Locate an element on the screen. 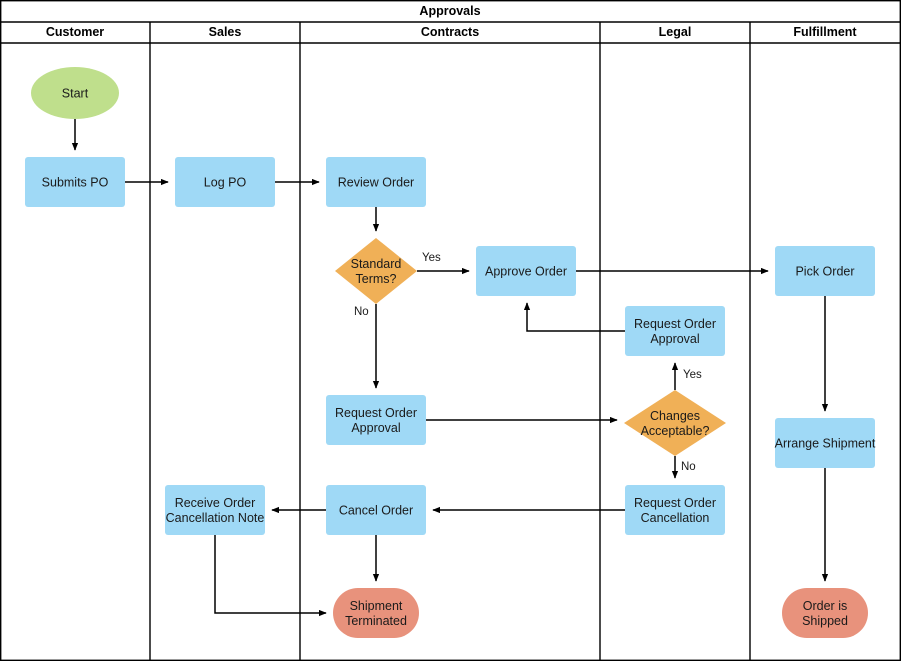  node-shape-req-order-approval-legal is located at coordinates (675, 331).